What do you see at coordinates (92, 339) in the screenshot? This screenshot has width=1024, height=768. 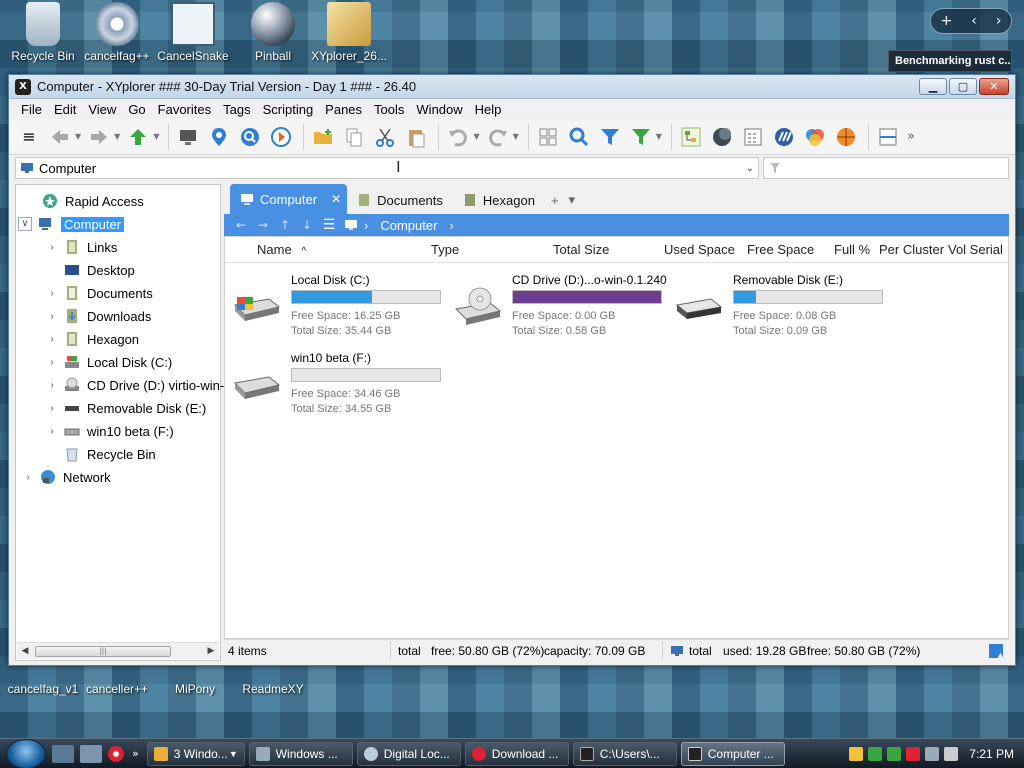 I see `tree-item-hexagon: › Hexagon` at bounding box center [92, 339].